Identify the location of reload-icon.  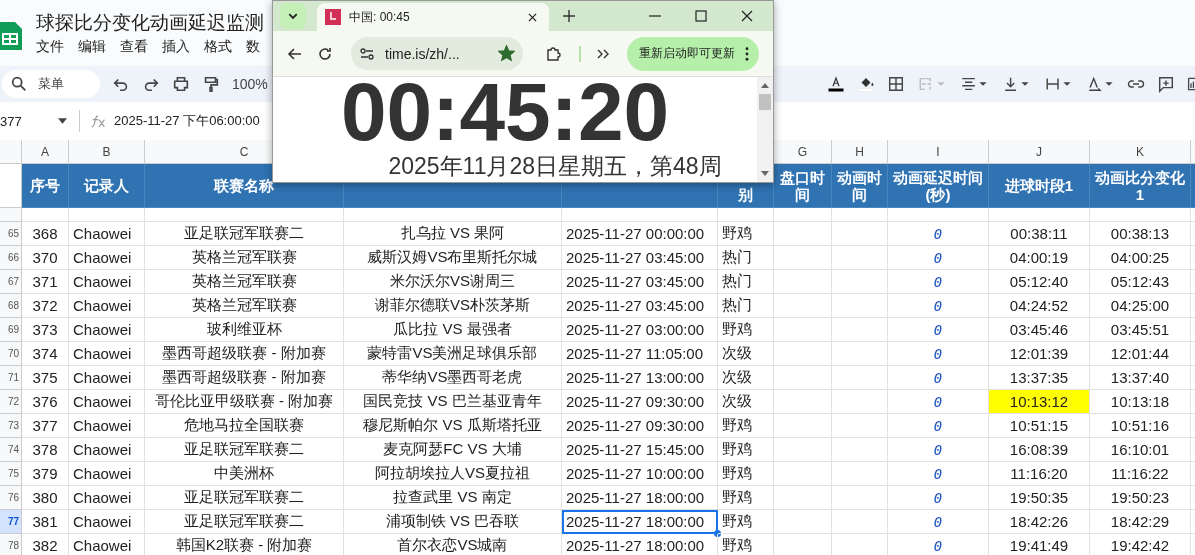
(325, 53).